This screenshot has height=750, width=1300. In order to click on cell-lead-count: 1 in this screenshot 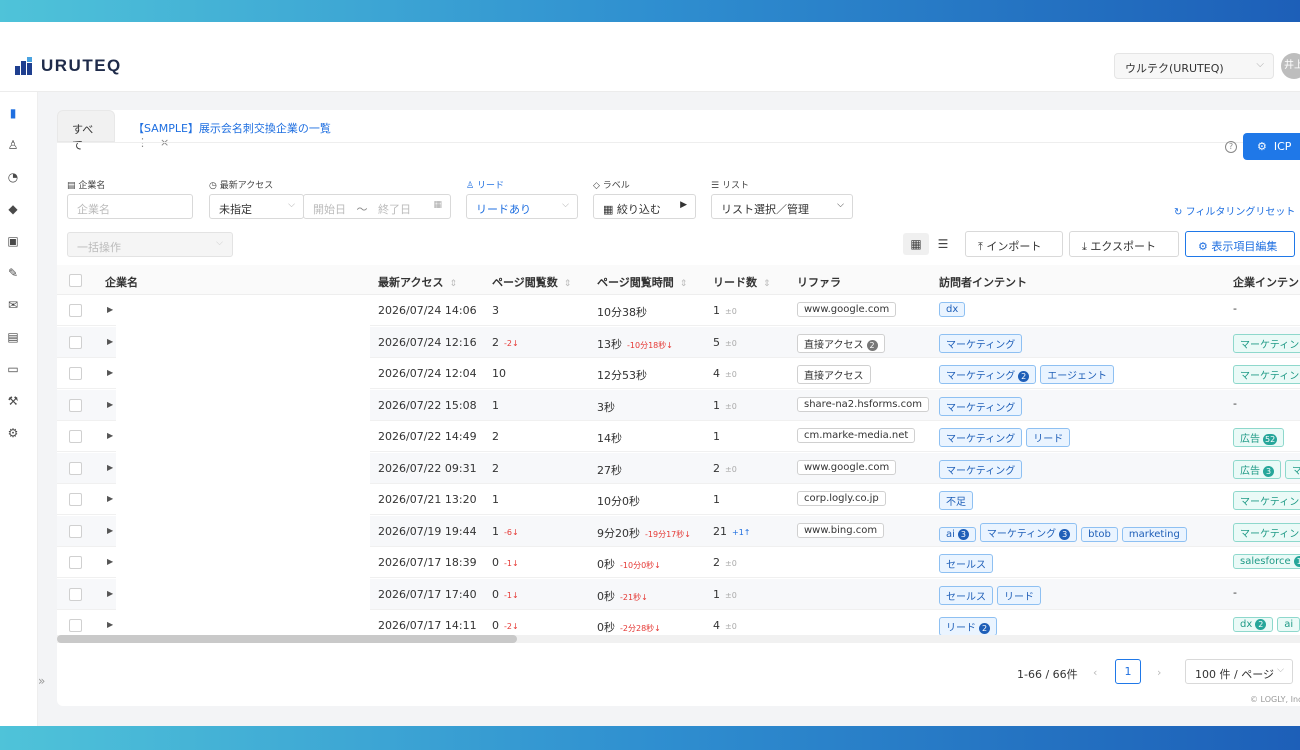, I will do `click(716, 436)`.